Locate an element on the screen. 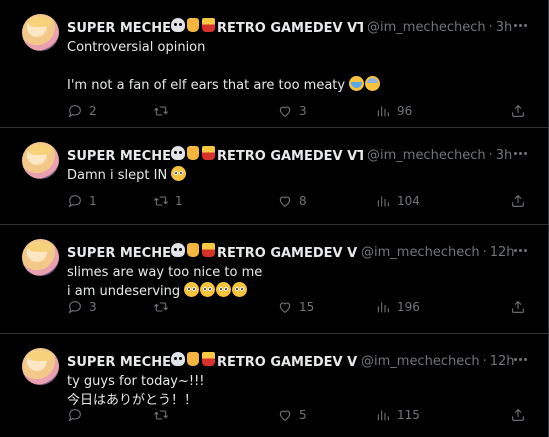 This screenshot has height=437, width=549. action-bar: 3 15 196 is located at coordinates (297, 307).